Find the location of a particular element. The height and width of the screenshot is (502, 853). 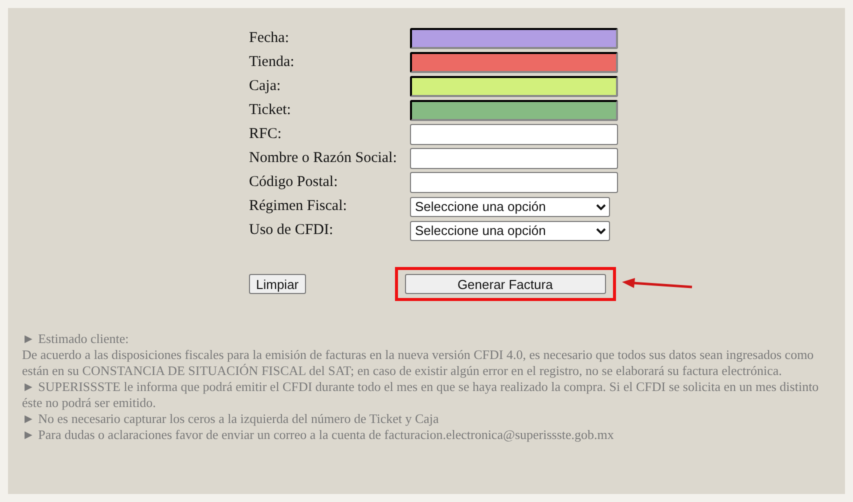

notice-text: ► SUPERISSSTE le informa que podrá emitir el CFDI durante todo el mes en que se haya realizado la compra. Si el CFDI se solicita en un mes distinto éste no podrá ser emitido. is located at coordinates (421, 395).